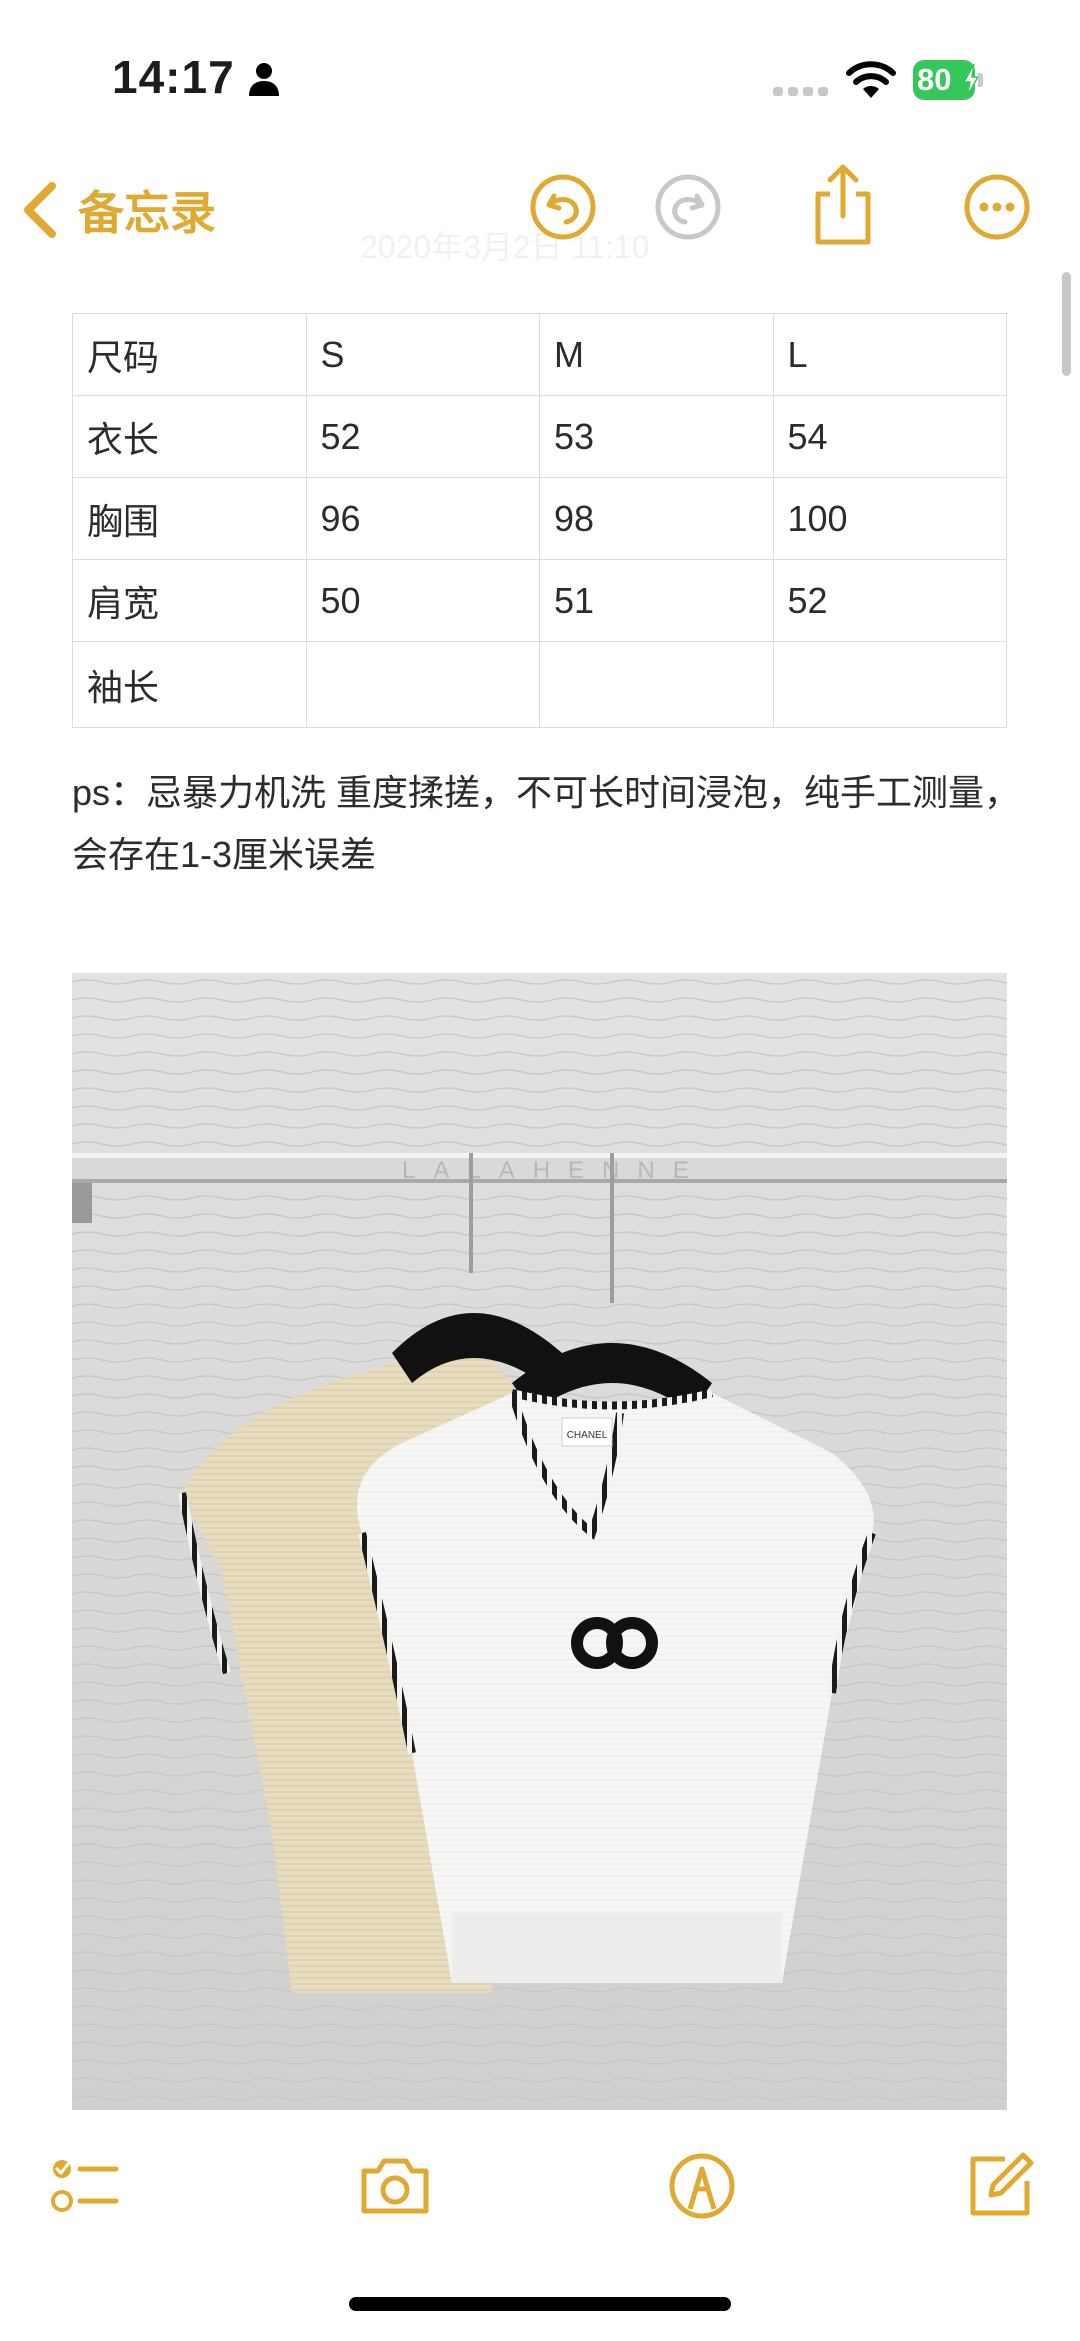 Image resolution: width=1080 pixels, height=2341 pixels. What do you see at coordinates (189, 518) in the screenshot?
I see `table-cell: 胸围` at bounding box center [189, 518].